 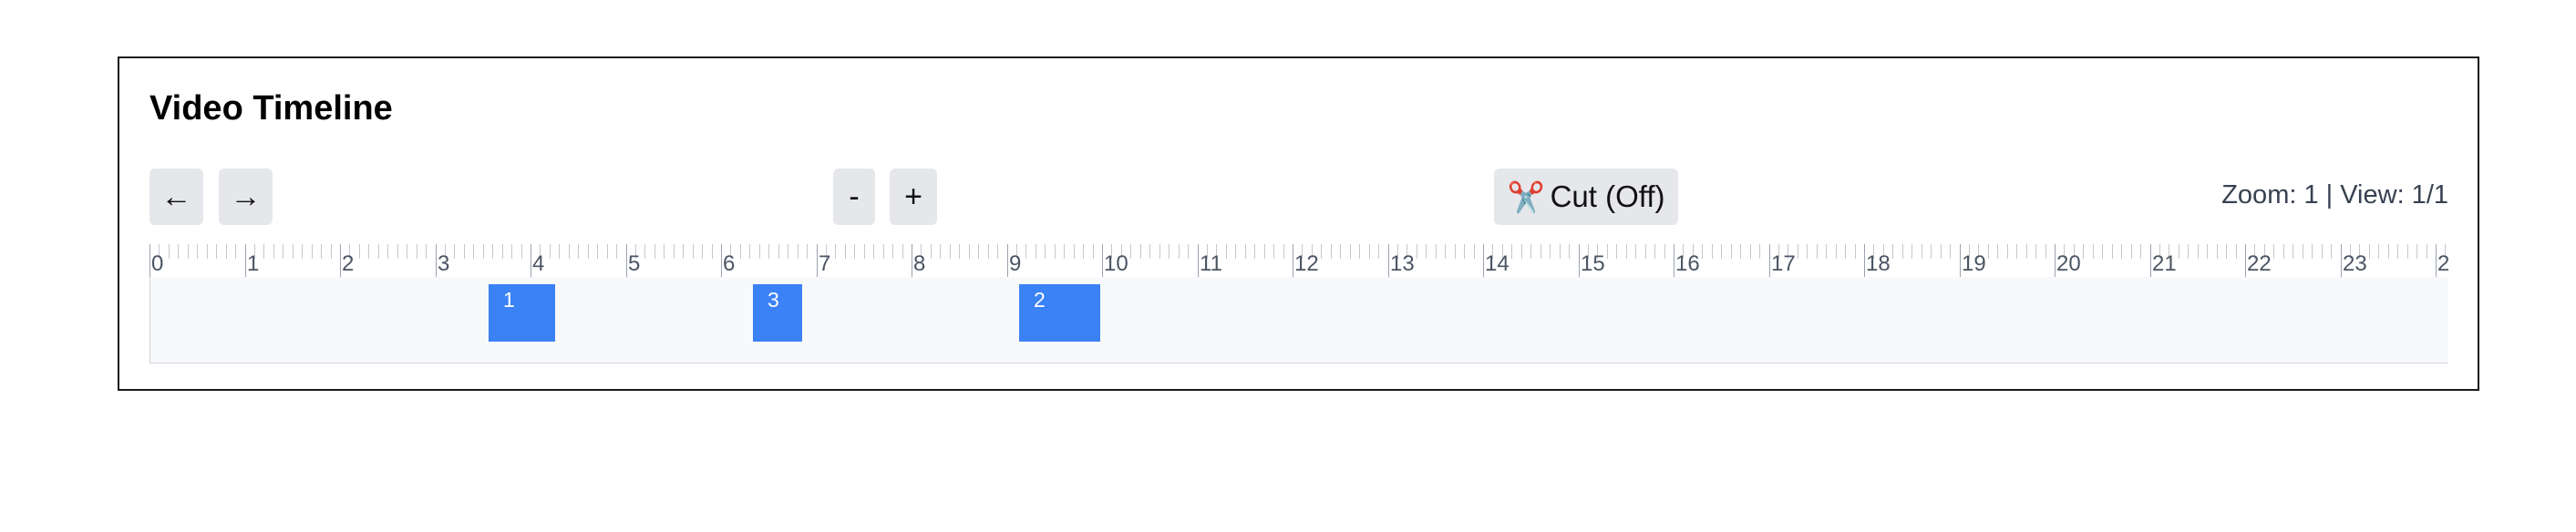 What do you see at coordinates (253, 263) in the screenshot?
I see `ruler-label: 1` at bounding box center [253, 263].